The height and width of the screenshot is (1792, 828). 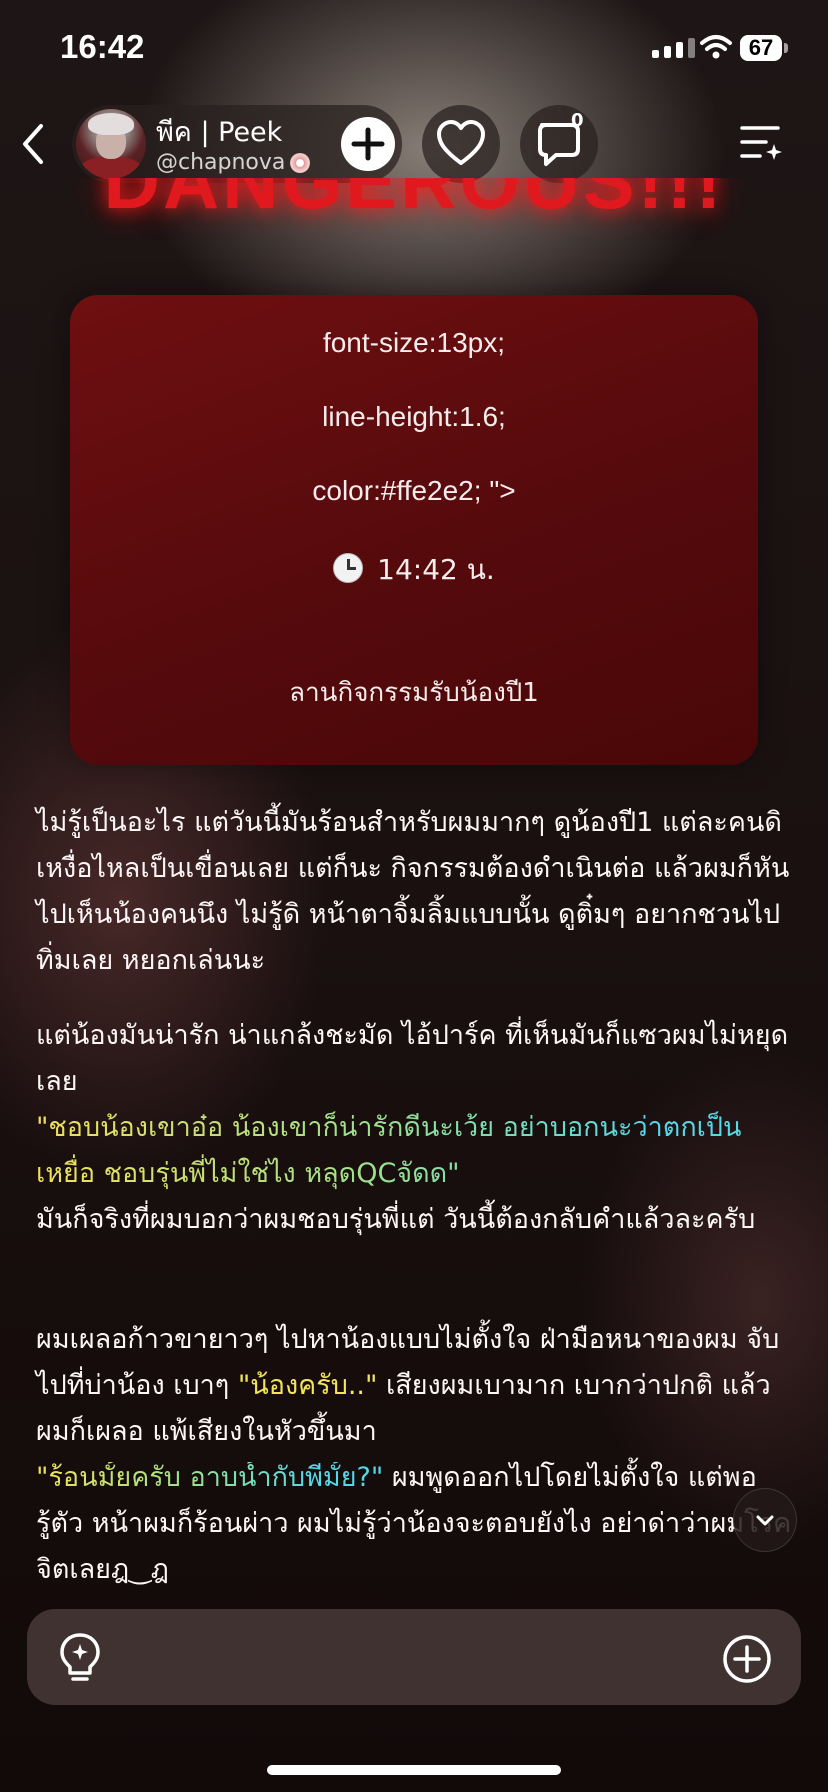 I want to click on dialogue-quote: "ร้อนมั้ยครับ อาบน้ำกับพี่มั้ย?", so click(x=210, y=1477).